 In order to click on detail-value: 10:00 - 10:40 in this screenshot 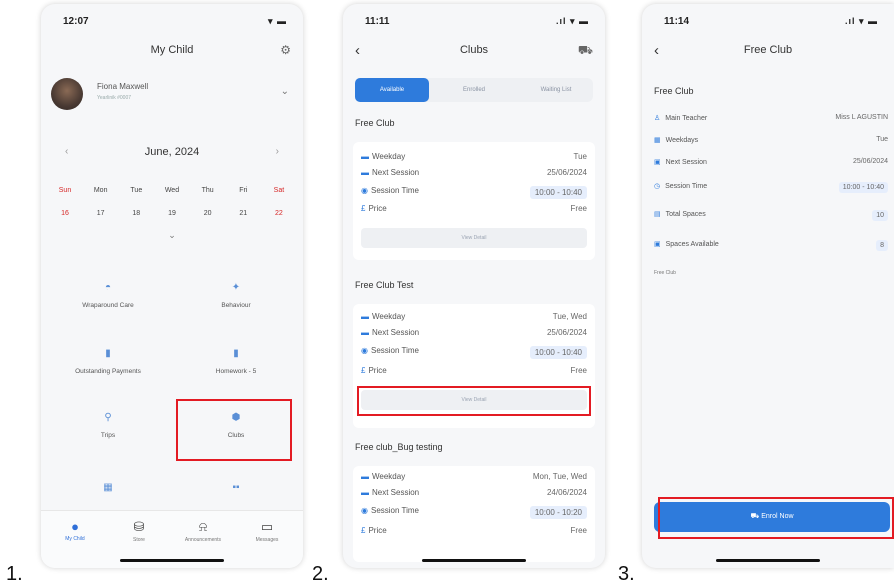, I will do `click(863, 187)`.